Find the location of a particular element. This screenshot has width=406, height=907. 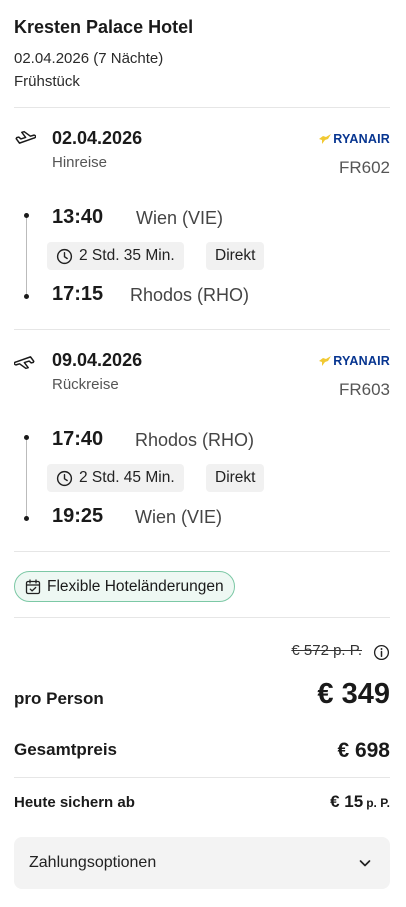

info-icon is located at coordinates (381, 652).